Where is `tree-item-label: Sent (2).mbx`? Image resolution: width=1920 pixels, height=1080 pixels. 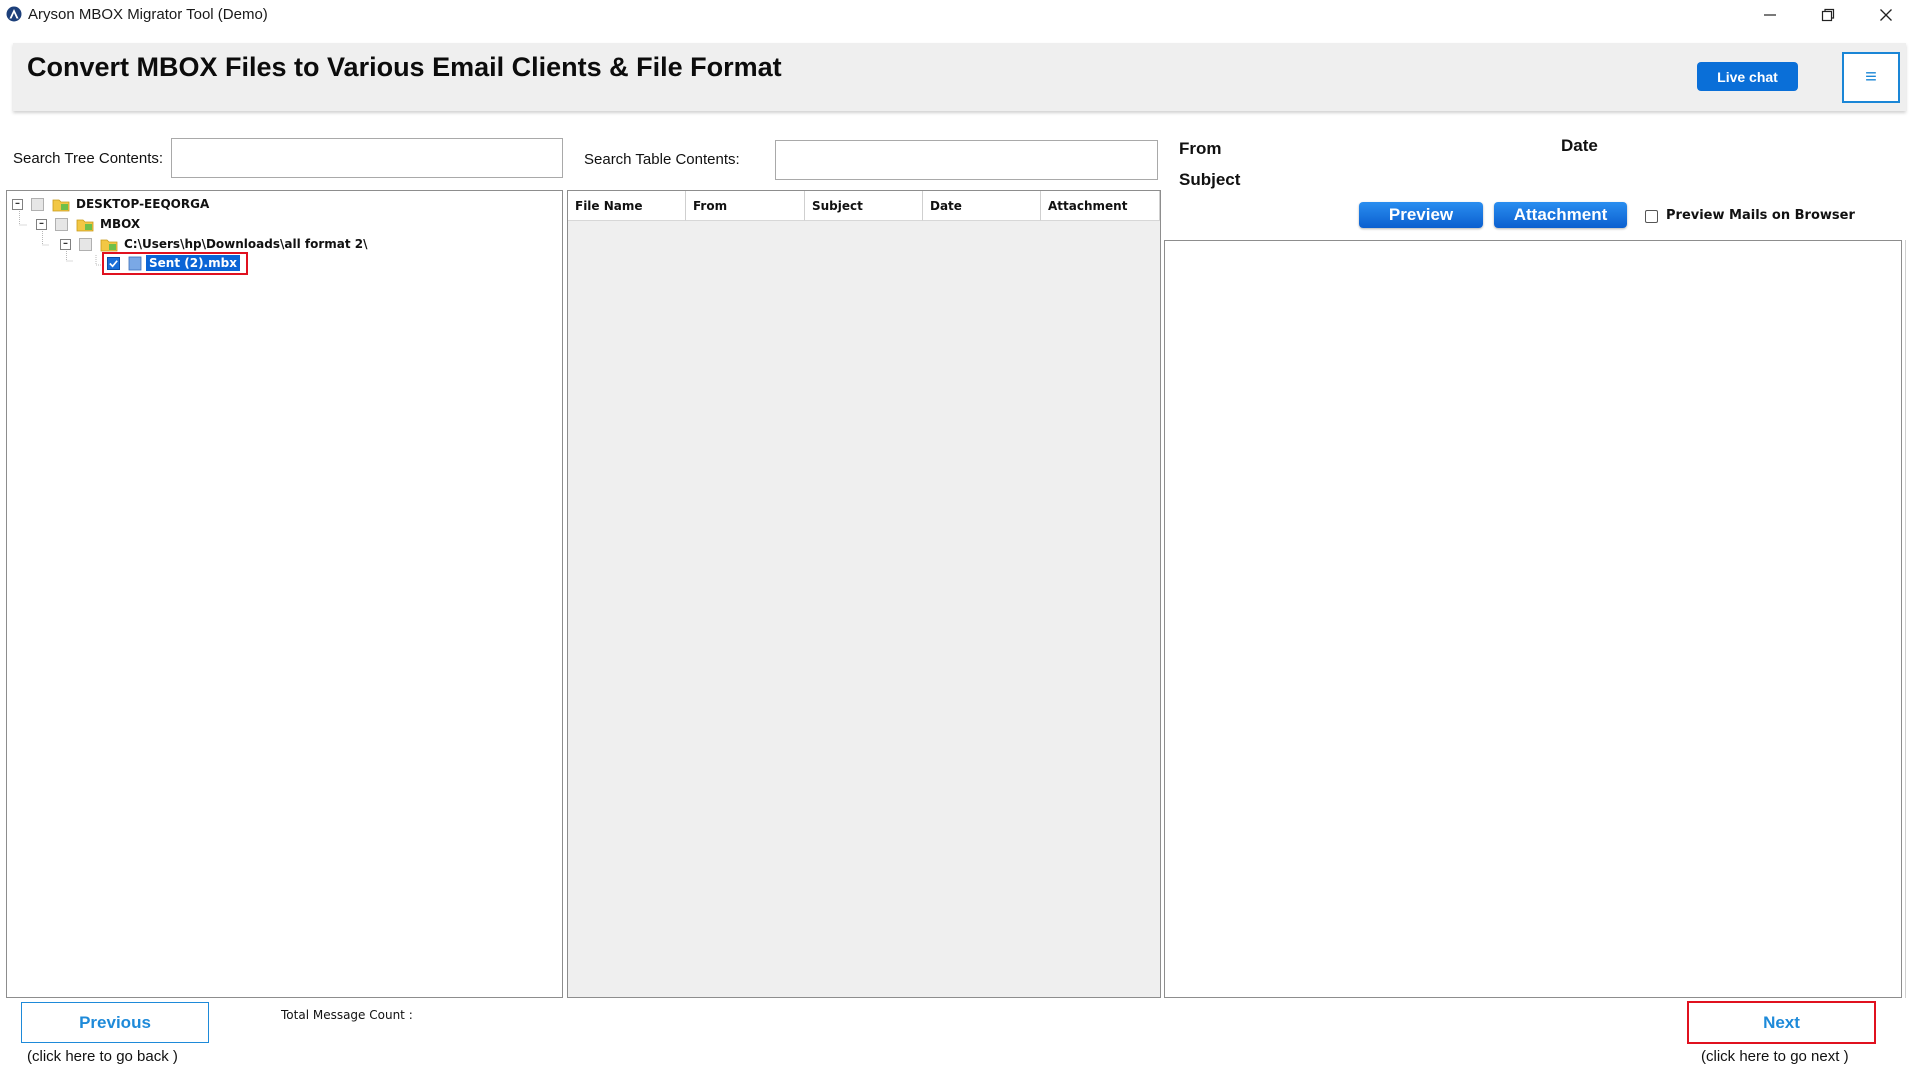 tree-item-label: Sent (2).mbx is located at coordinates (193, 263).